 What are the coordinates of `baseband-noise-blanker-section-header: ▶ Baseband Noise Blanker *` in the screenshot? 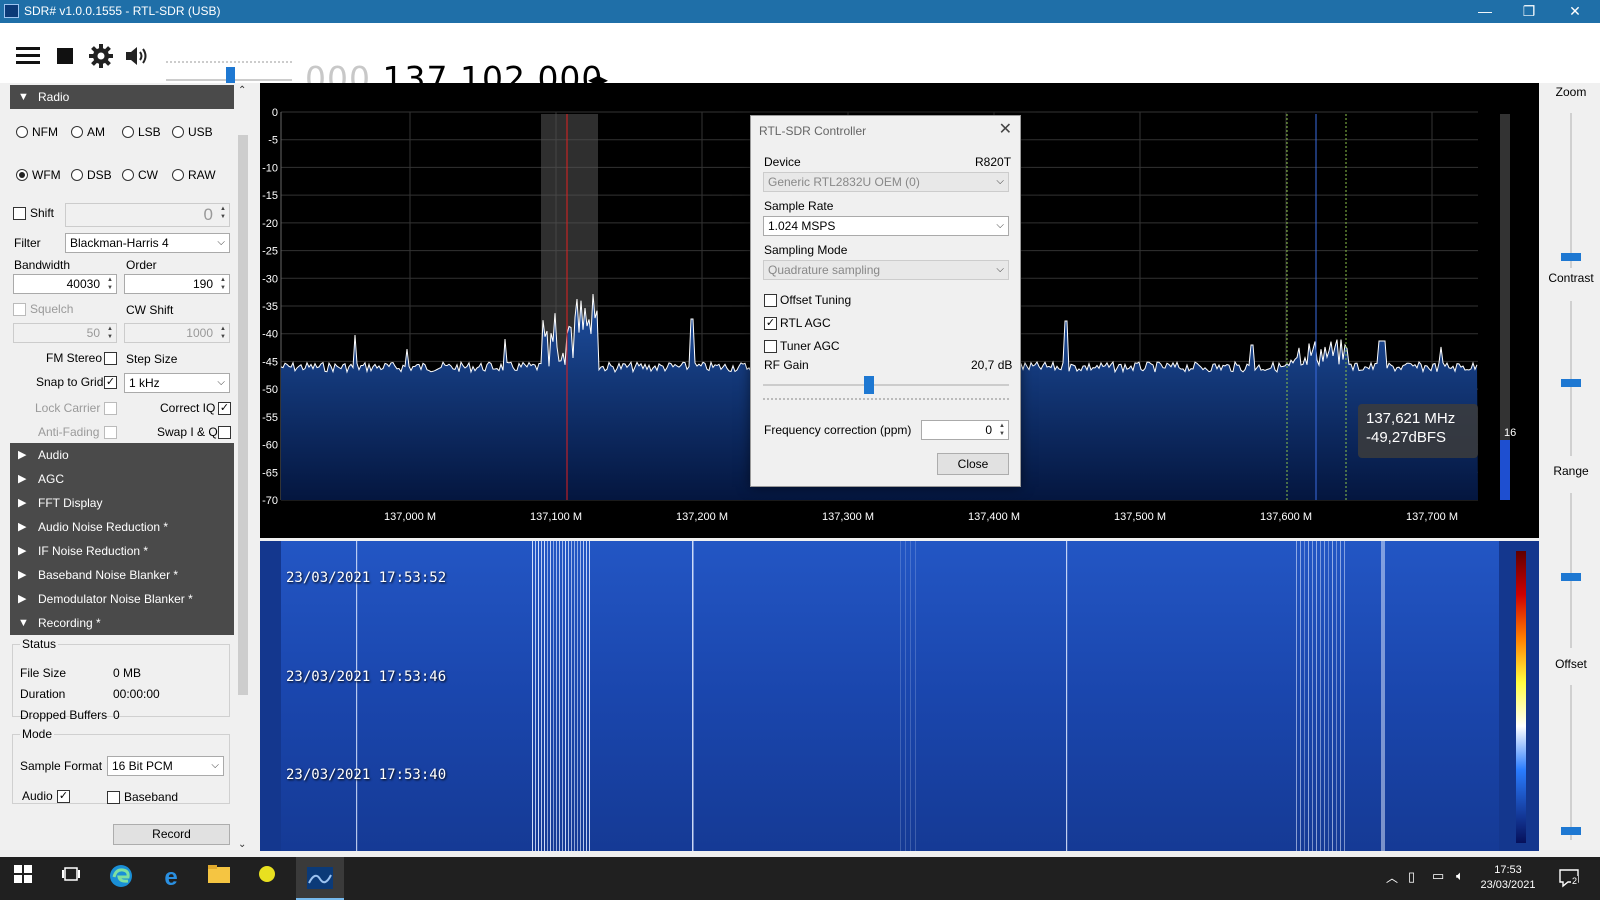 It's located at (122, 575).